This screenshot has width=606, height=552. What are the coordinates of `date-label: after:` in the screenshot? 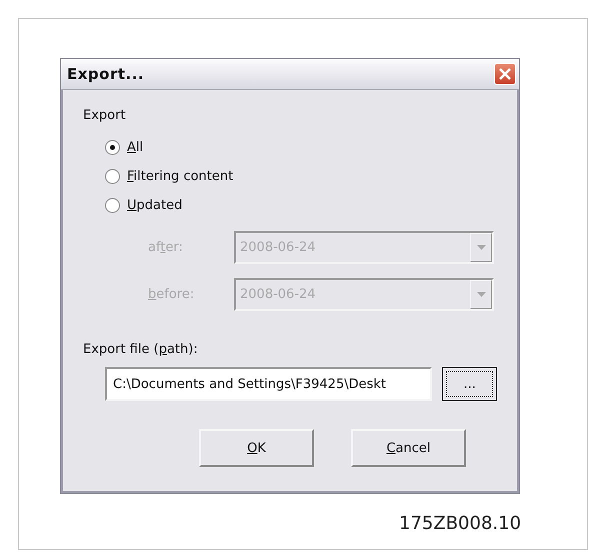 It's located at (166, 247).